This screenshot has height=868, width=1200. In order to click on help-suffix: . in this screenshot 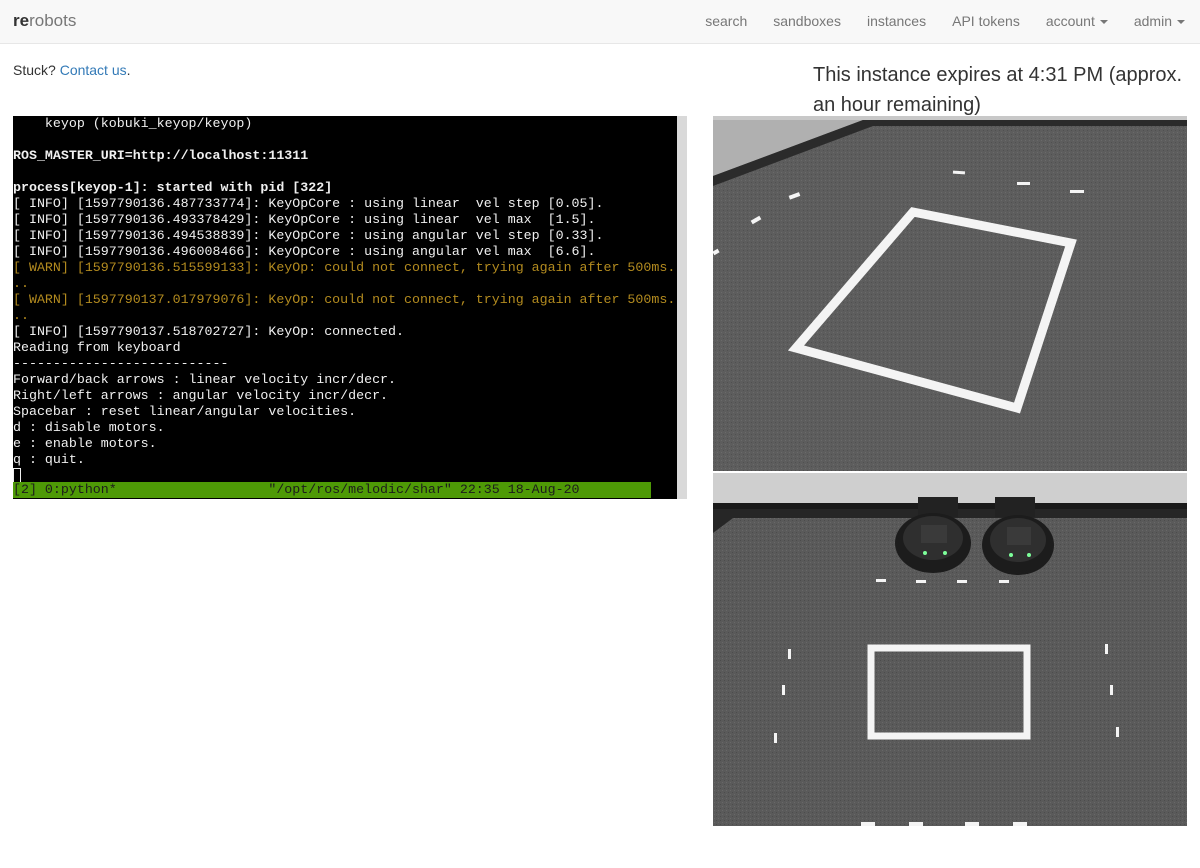, I will do `click(128, 70)`.